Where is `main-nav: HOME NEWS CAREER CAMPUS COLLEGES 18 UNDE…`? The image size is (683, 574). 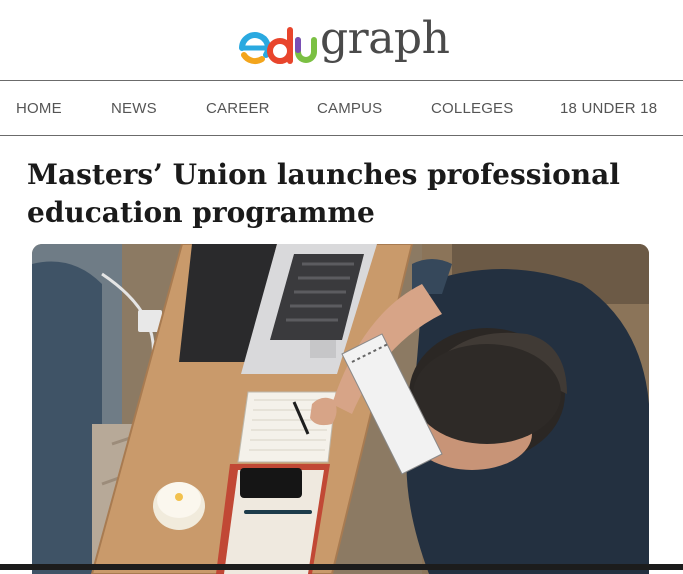 main-nav: HOME NEWS CAREER CAMPUS COLLEGES 18 UNDE… is located at coordinates (341, 108).